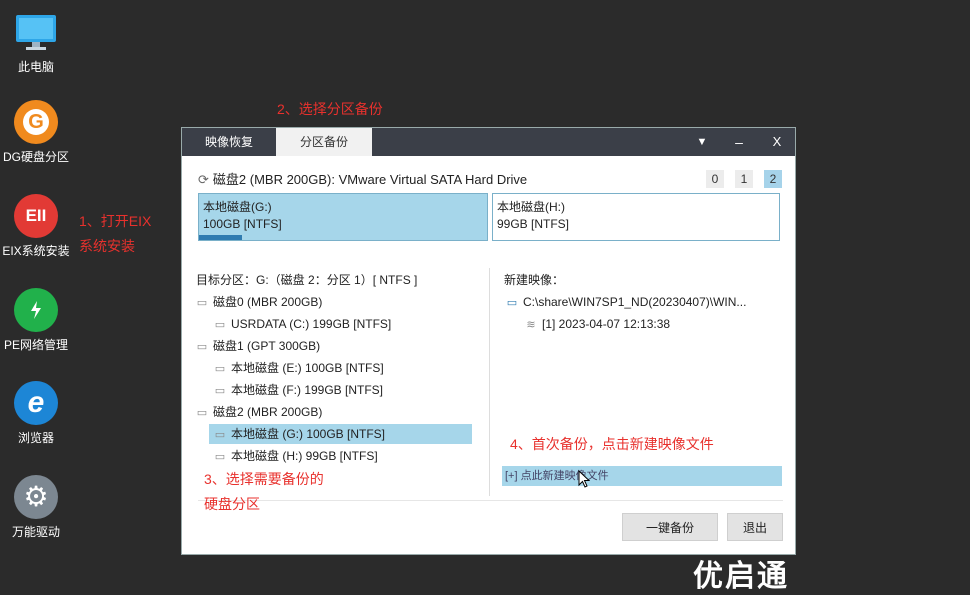 This screenshot has width=970, height=595. I want to click on desktop-icon-driver: ⚙ 万能驱动, so click(36, 507).